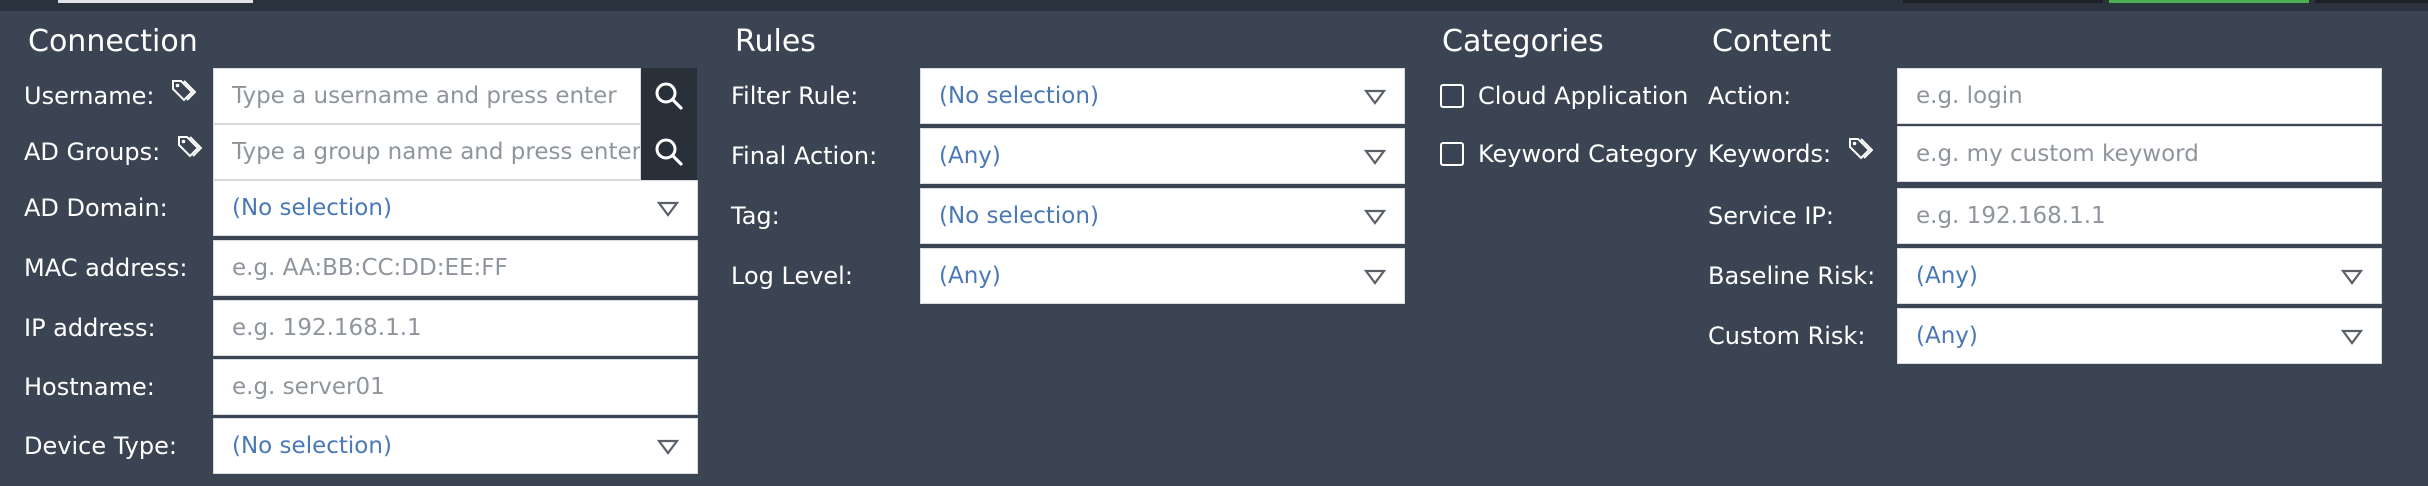  Describe the element at coordinates (1947, 336) in the screenshot. I see `custom-risk-value: (Any)` at that location.